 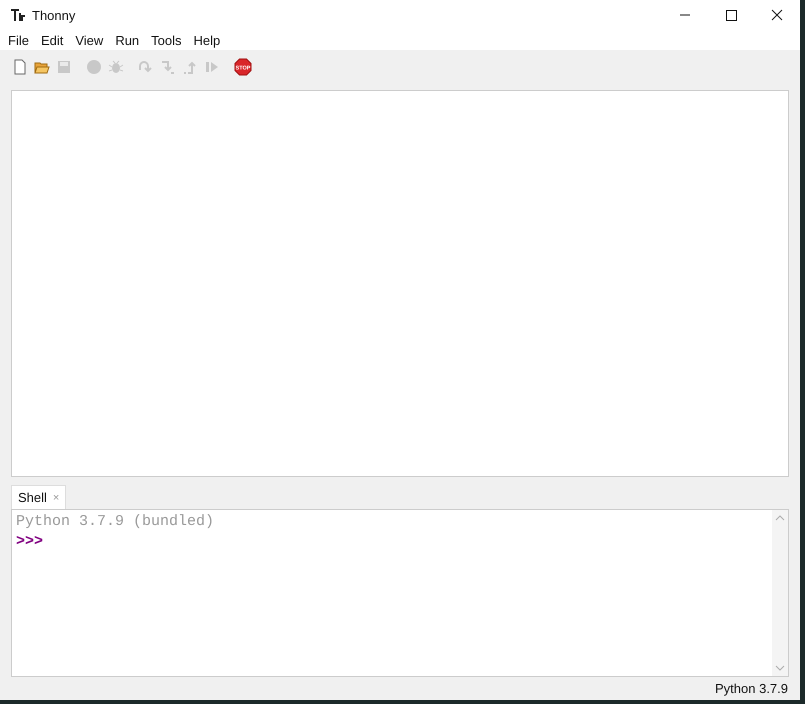 What do you see at coordinates (751, 688) in the screenshot?
I see `status-text: Python 3.7.9` at bounding box center [751, 688].